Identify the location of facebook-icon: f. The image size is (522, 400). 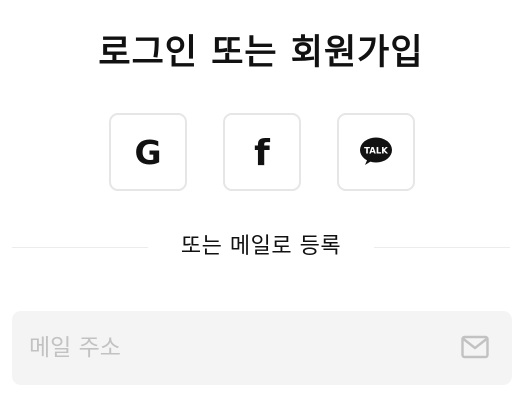
(262, 152).